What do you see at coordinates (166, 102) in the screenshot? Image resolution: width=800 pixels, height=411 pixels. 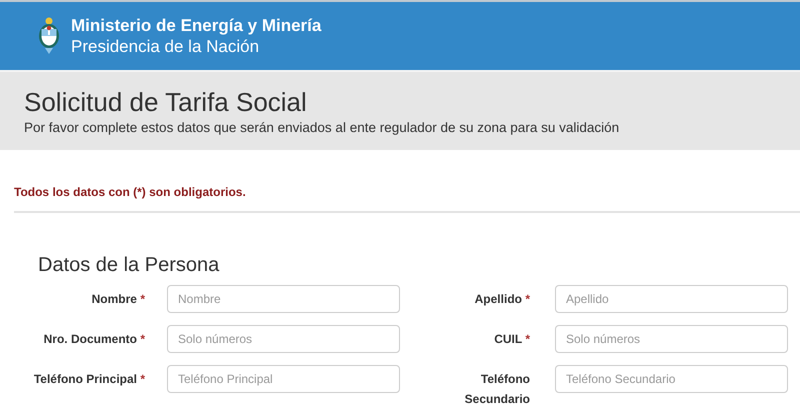 I see `page-title: Solicitud de Tarifa Social` at bounding box center [166, 102].